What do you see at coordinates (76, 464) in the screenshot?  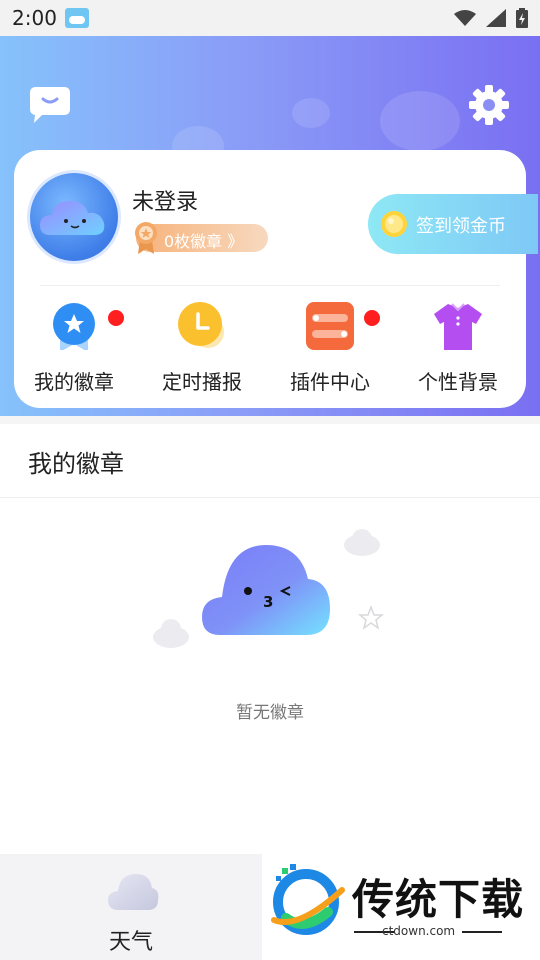 I see `section-title: 我的徽章` at bounding box center [76, 464].